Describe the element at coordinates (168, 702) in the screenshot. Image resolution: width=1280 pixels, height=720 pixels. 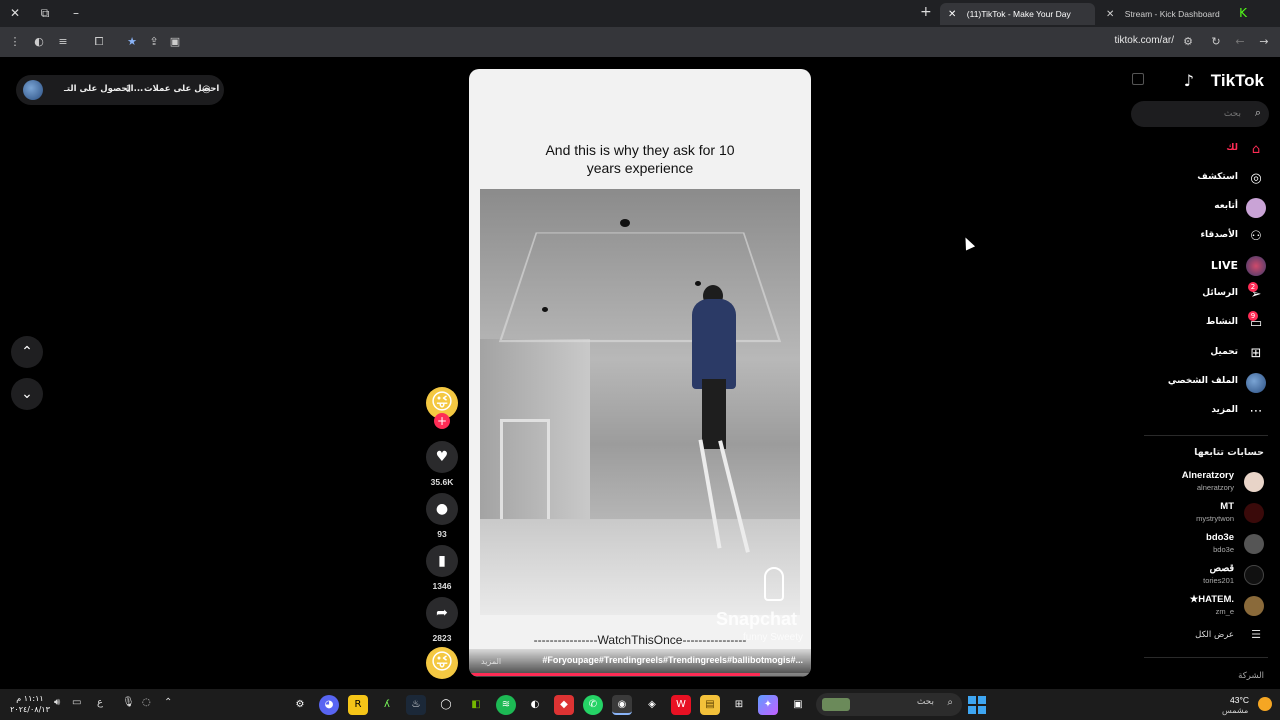
I see `show-hidden-icons: ⌃` at that location.